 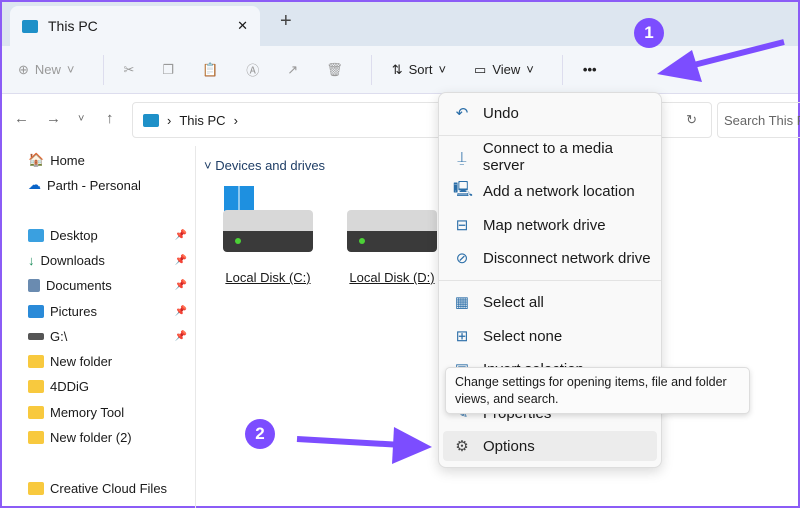 What do you see at coordinates (649, 33) in the screenshot?
I see `step-badge-1: 1` at bounding box center [649, 33].